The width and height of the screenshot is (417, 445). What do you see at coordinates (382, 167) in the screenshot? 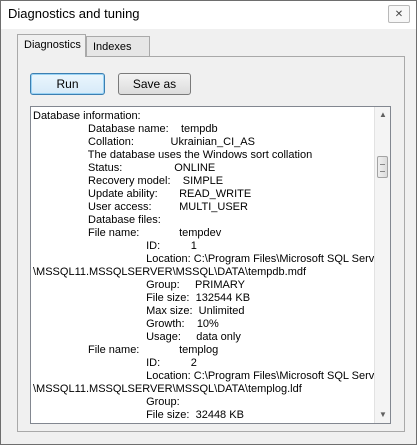
I see `scrollbar-thumb` at bounding box center [382, 167].